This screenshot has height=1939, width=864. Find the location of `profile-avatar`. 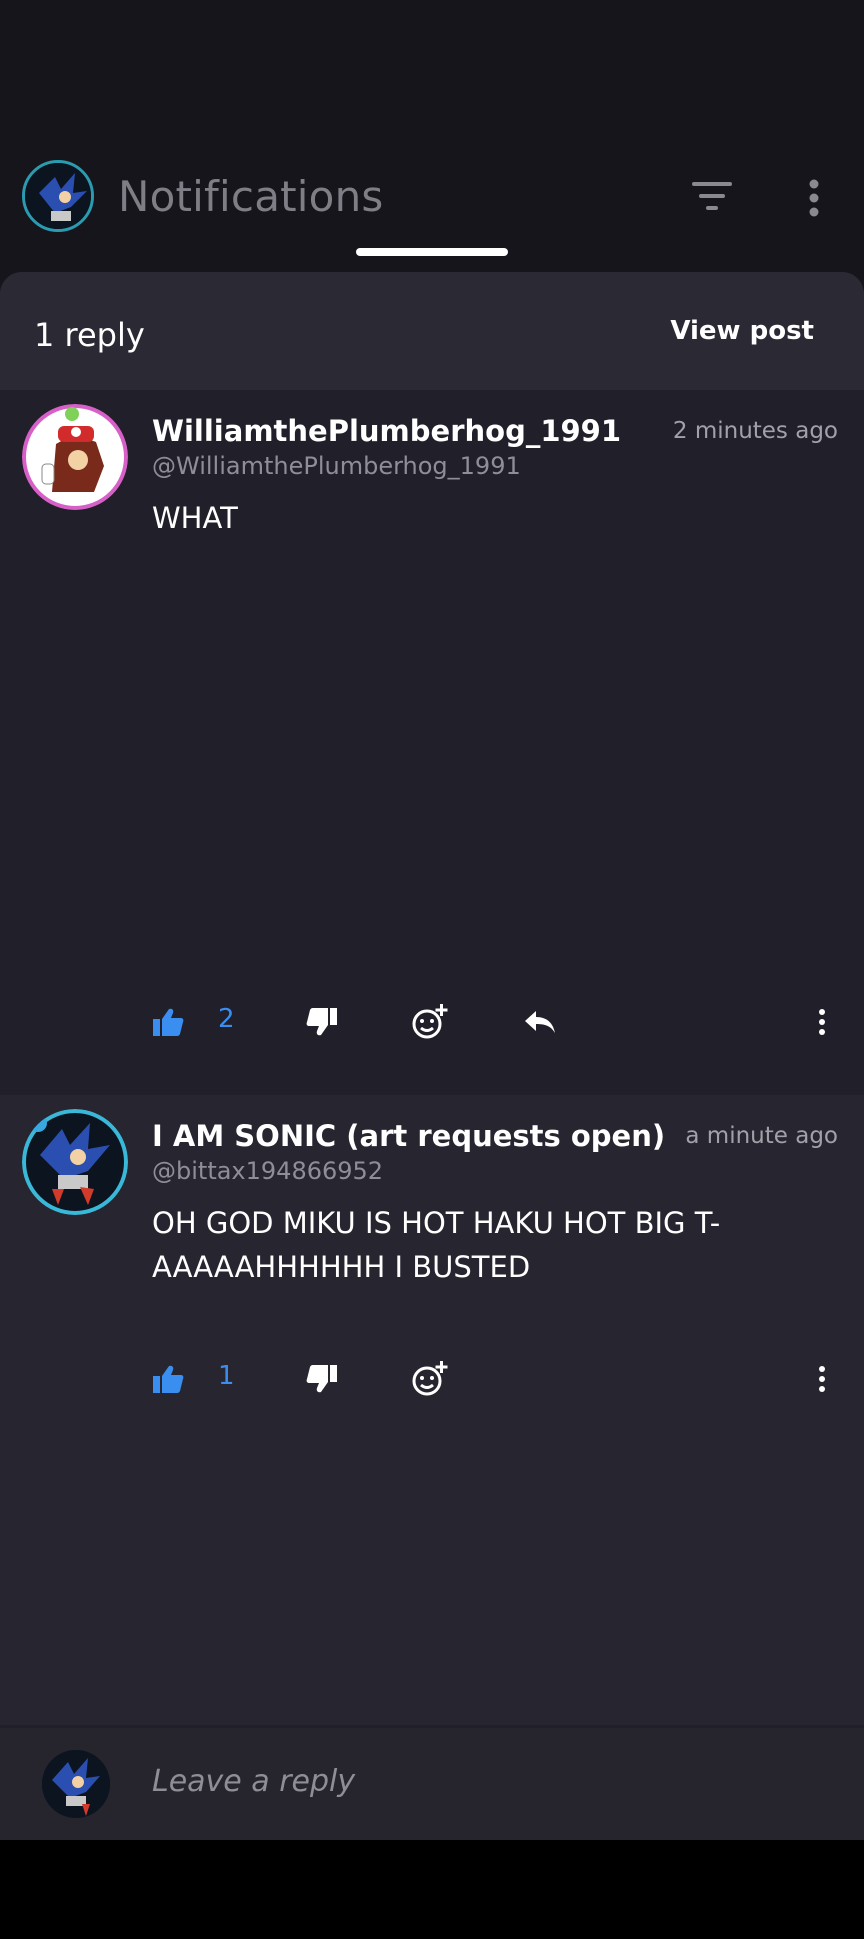

profile-avatar is located at coordinates (58, 196).